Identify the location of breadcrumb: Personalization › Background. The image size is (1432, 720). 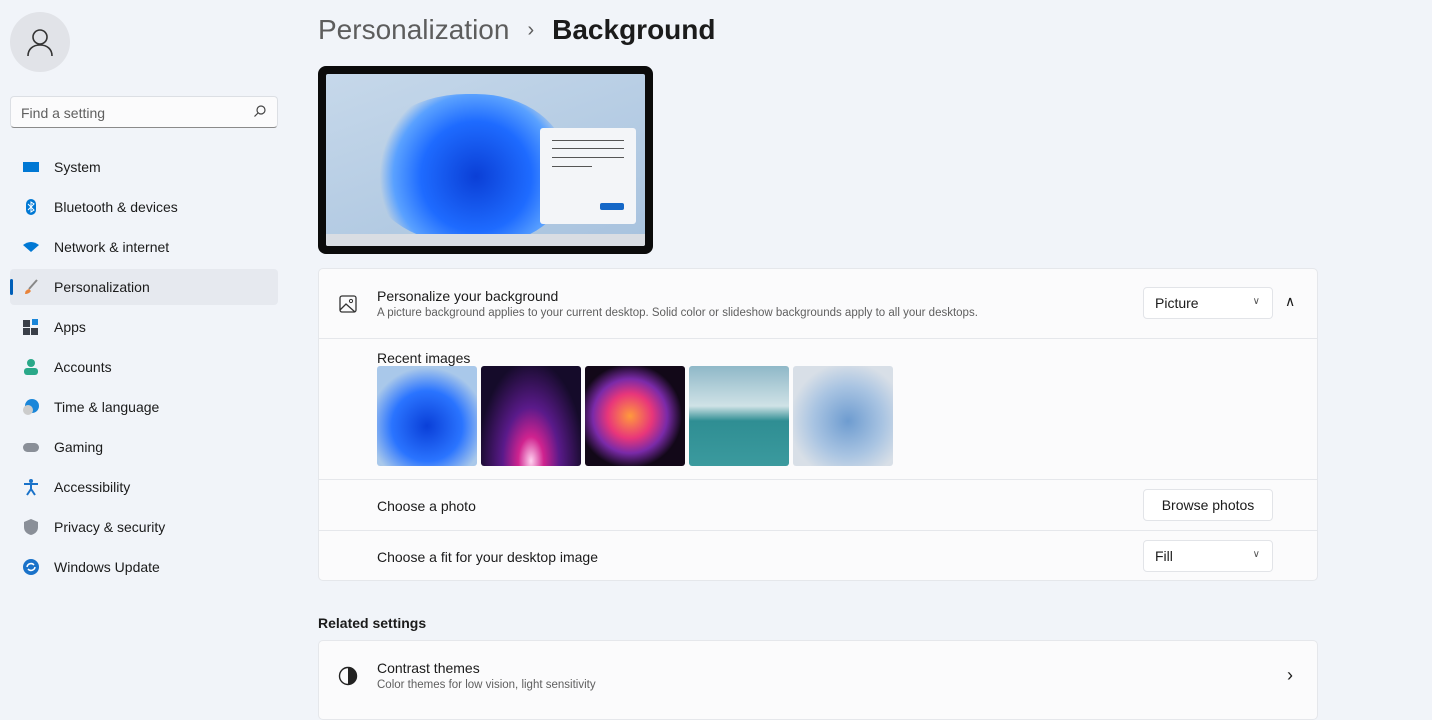
(516, 30).